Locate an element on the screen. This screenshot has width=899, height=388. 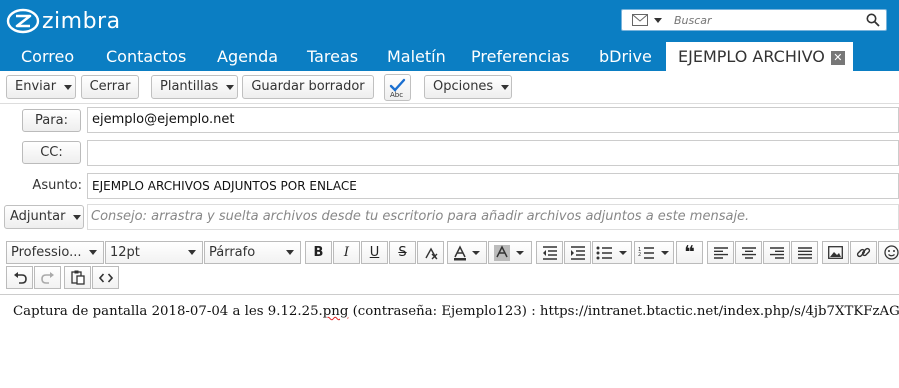
templates-label: Plantillas is located at coordinates (189, 86).